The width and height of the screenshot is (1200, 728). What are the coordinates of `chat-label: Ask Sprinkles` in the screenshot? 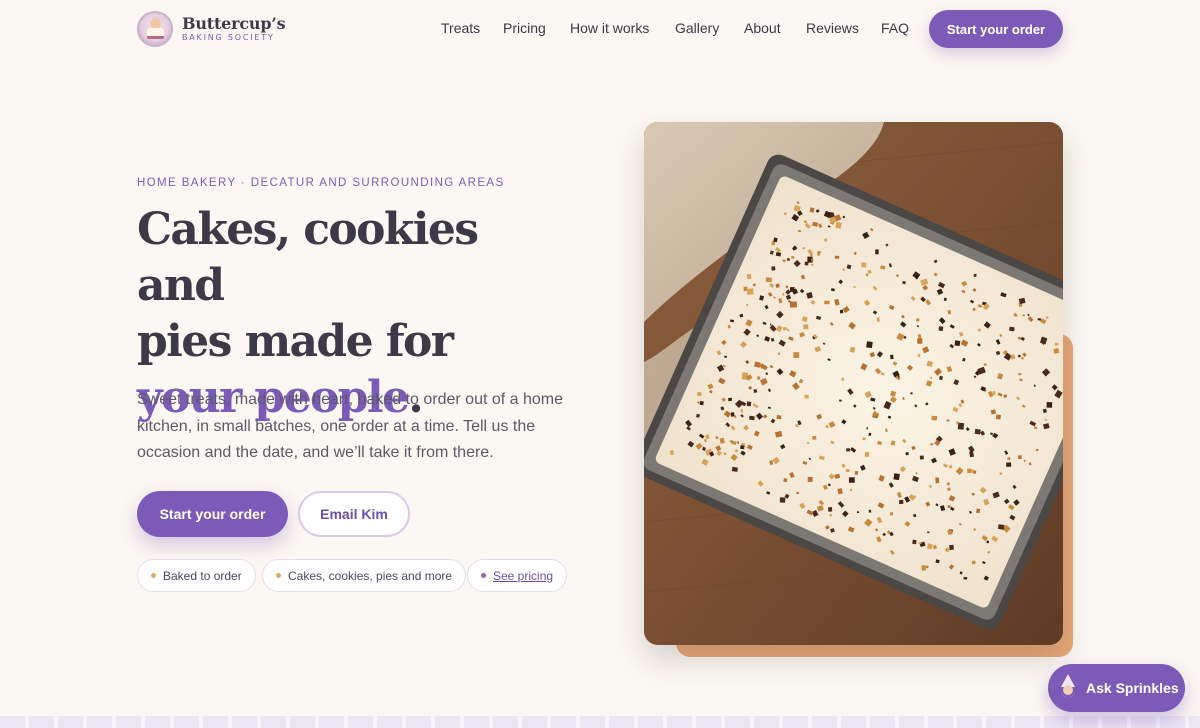 It's located at (1132, 688).